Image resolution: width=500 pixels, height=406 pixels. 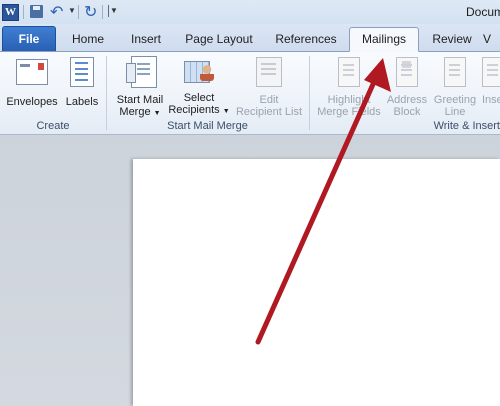 What do you see at coordinates (483, 12) in the screenshot?
I see `window-title: Docum` at bounding box center [483, 12].